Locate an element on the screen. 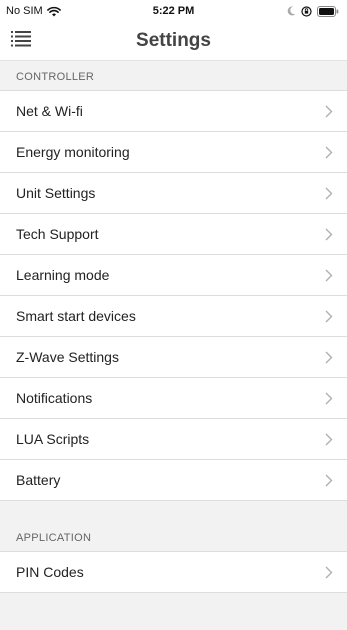 The image size is (347, 630). carrier-label: No SIM is located at coordinates (24, 11).